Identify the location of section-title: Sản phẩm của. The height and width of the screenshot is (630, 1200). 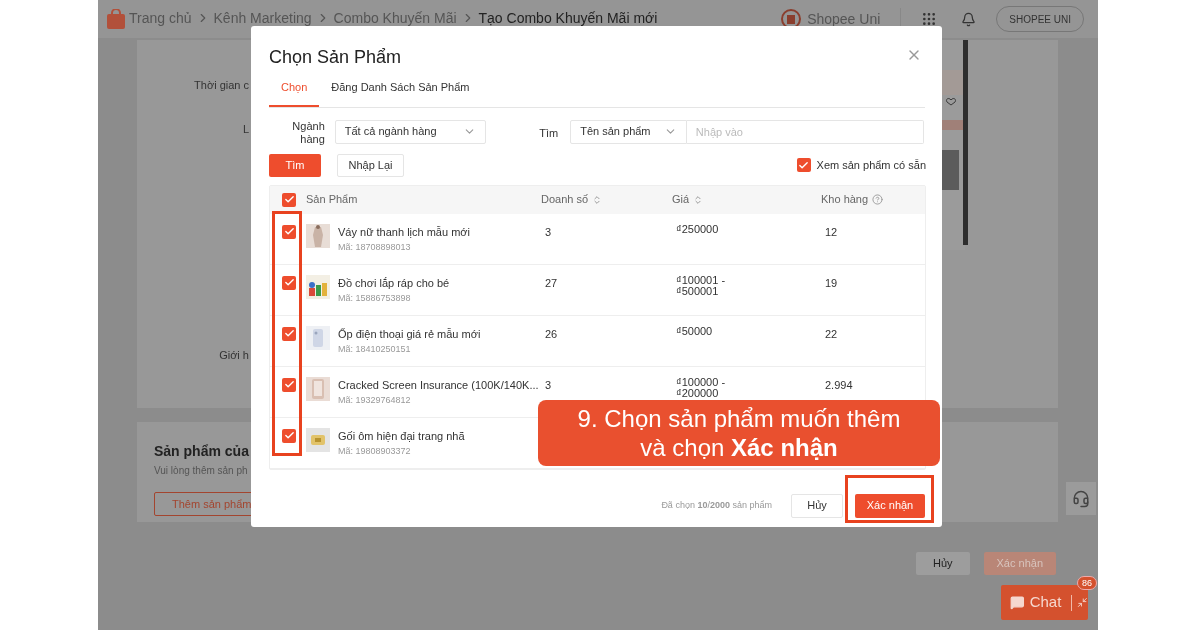
(201, 451).